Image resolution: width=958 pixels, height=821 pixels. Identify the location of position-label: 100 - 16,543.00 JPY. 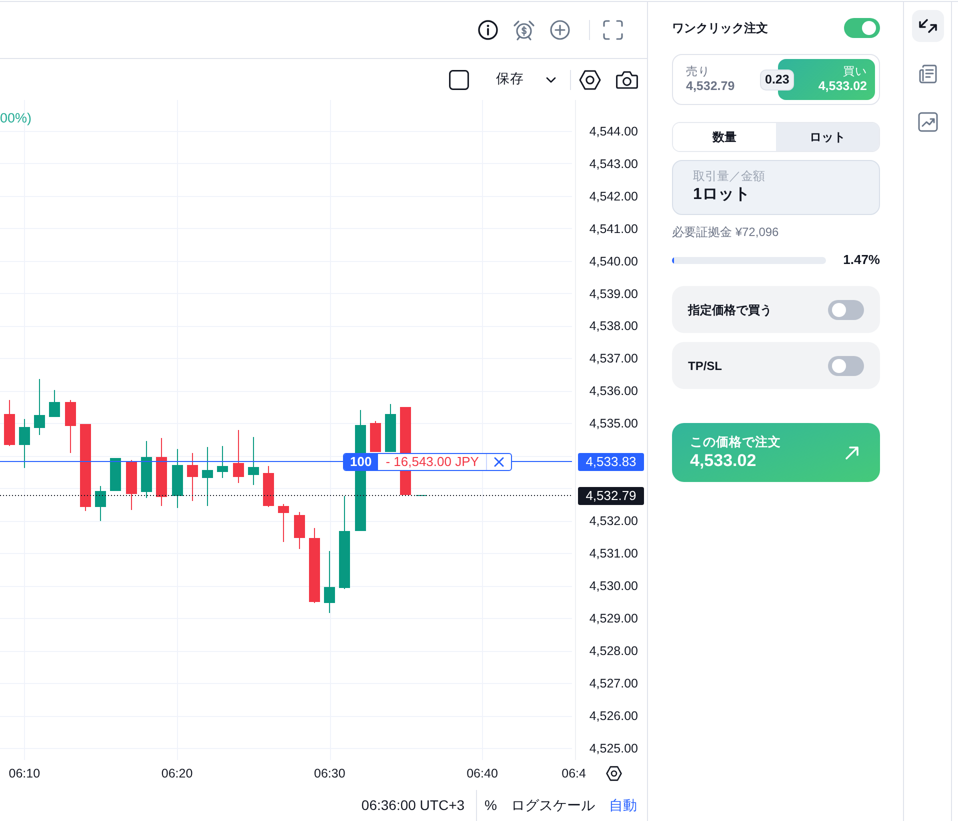
(427, 461).